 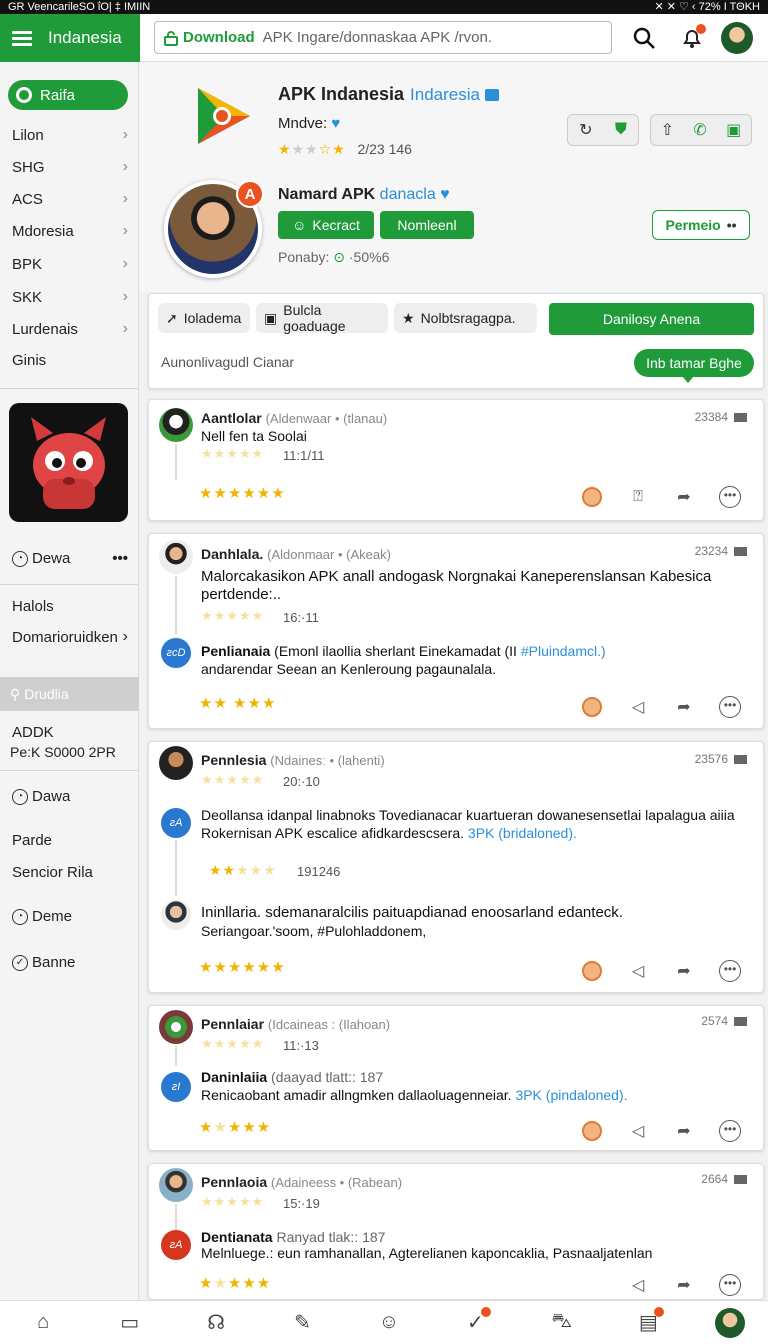 I want to click on reviewer-name: Danhlala. (Aldonmaar • (Akeak), so click(x=296, y=554).